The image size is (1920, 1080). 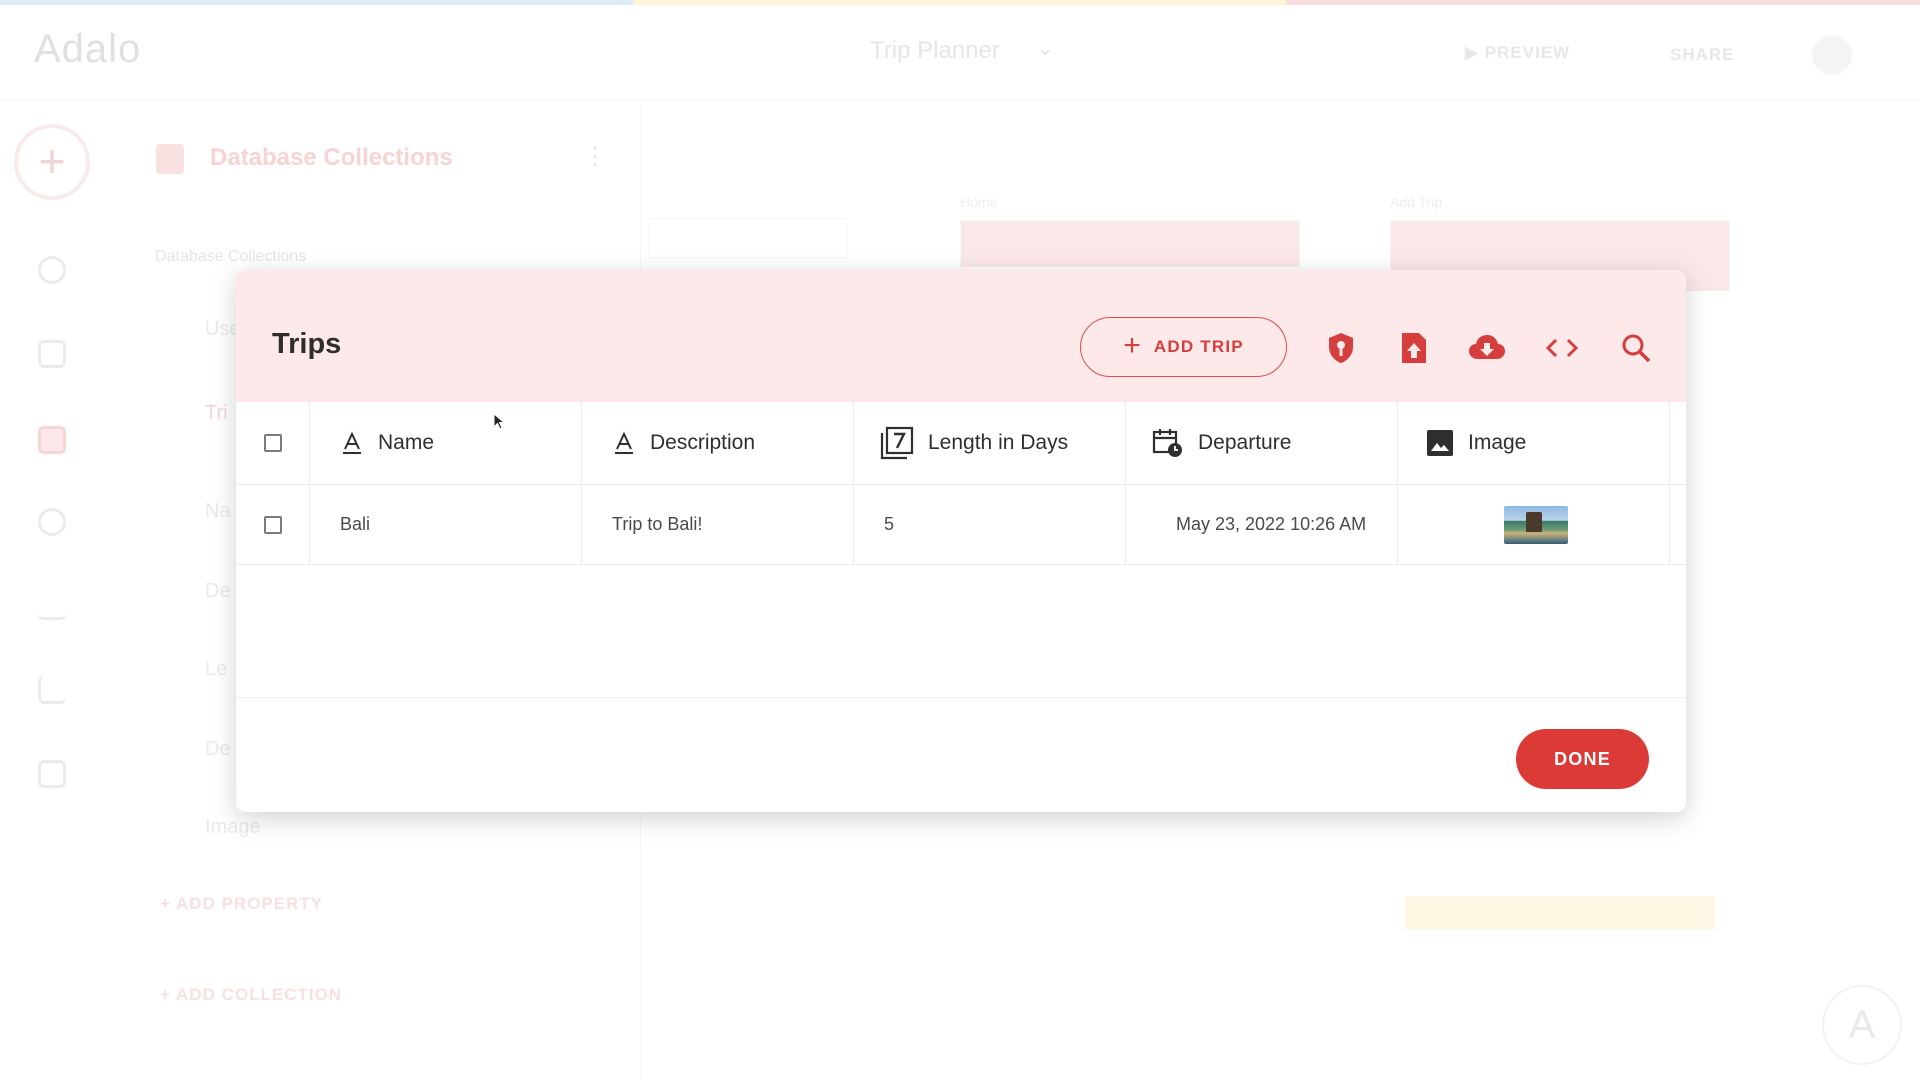 What do you see at coordinates (990, 524) in the screenshot?
I see `cell-length: 5` at bounding box center [990, 524].